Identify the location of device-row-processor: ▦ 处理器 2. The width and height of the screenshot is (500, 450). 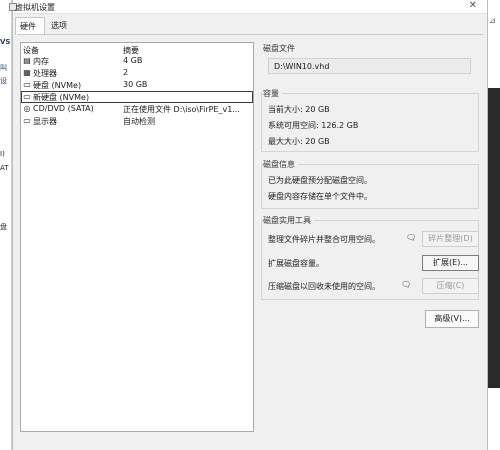
(137, 73).